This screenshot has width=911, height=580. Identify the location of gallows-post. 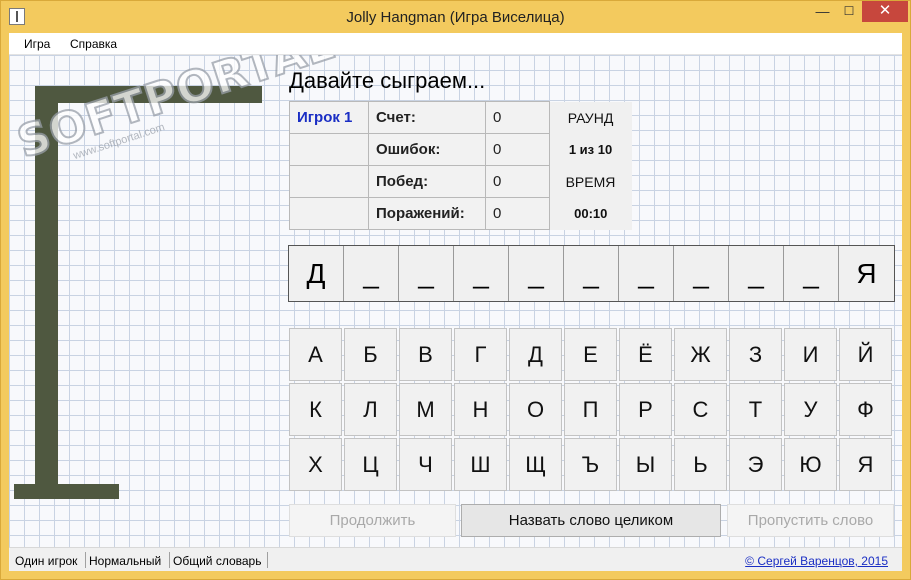
(46, 285).